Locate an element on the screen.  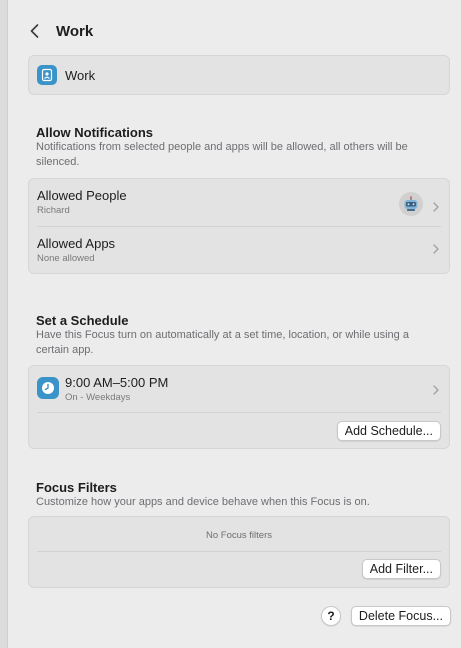
page-title: Work is located at coordinates (75, 31).